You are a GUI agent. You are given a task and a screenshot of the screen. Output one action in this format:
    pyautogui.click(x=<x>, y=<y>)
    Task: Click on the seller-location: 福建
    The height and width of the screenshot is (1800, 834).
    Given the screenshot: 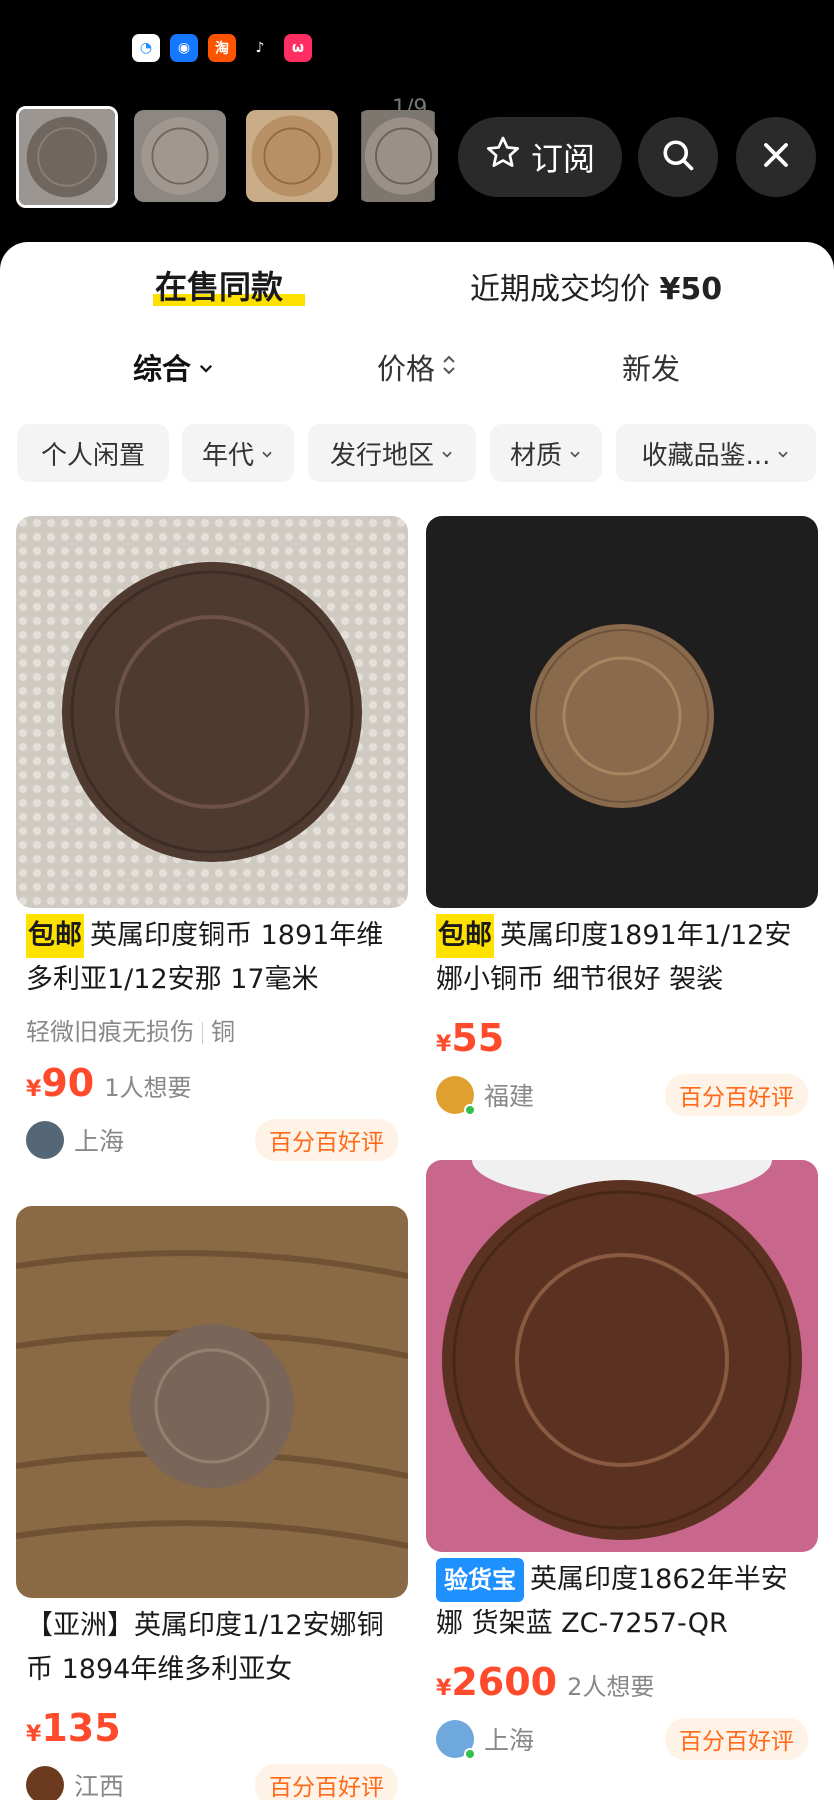 What is the action you would take?
    pyautogui.click(x=509, y=1096)
    